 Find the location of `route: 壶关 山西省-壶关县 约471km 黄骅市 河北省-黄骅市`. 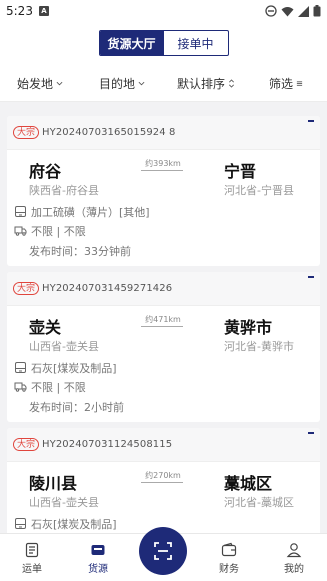

route: 壶关 山西省-壶关县 约471km 黄骅市 河北省-黄骅市 is located at coordinates (163, 332).